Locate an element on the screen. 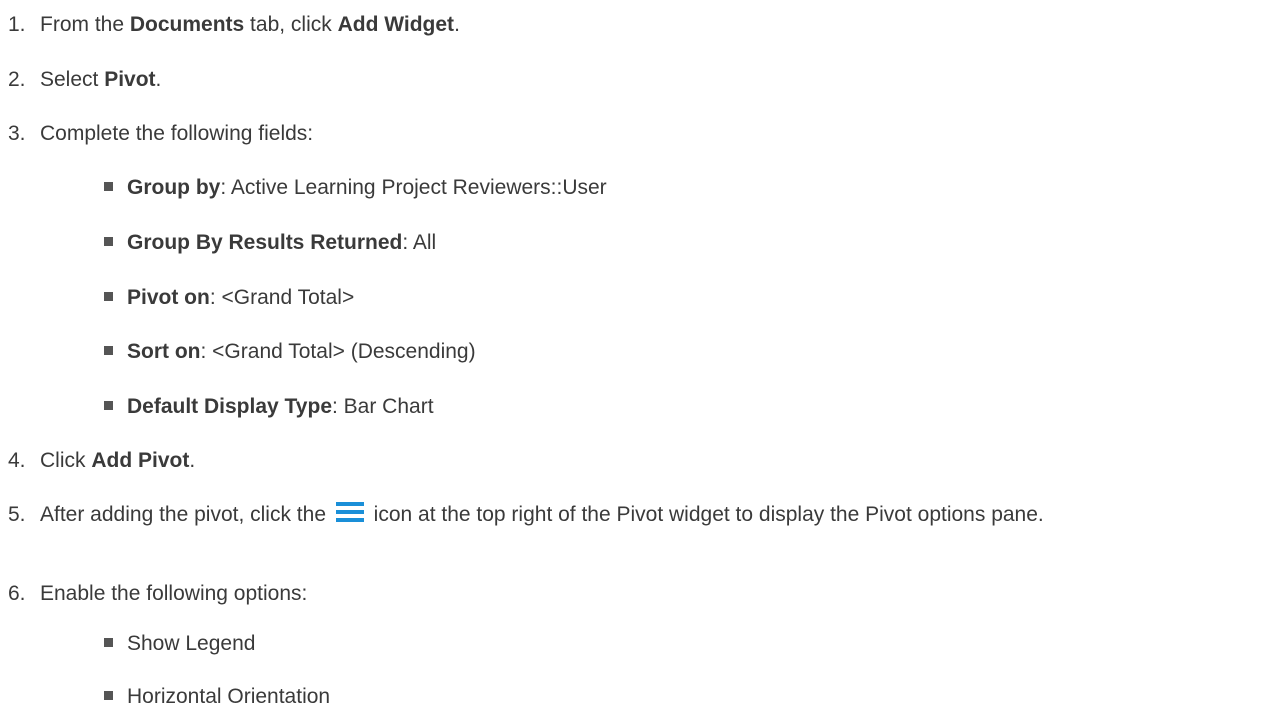  step-6: 6. Enable the following options: is located at coordinates (638, 594).